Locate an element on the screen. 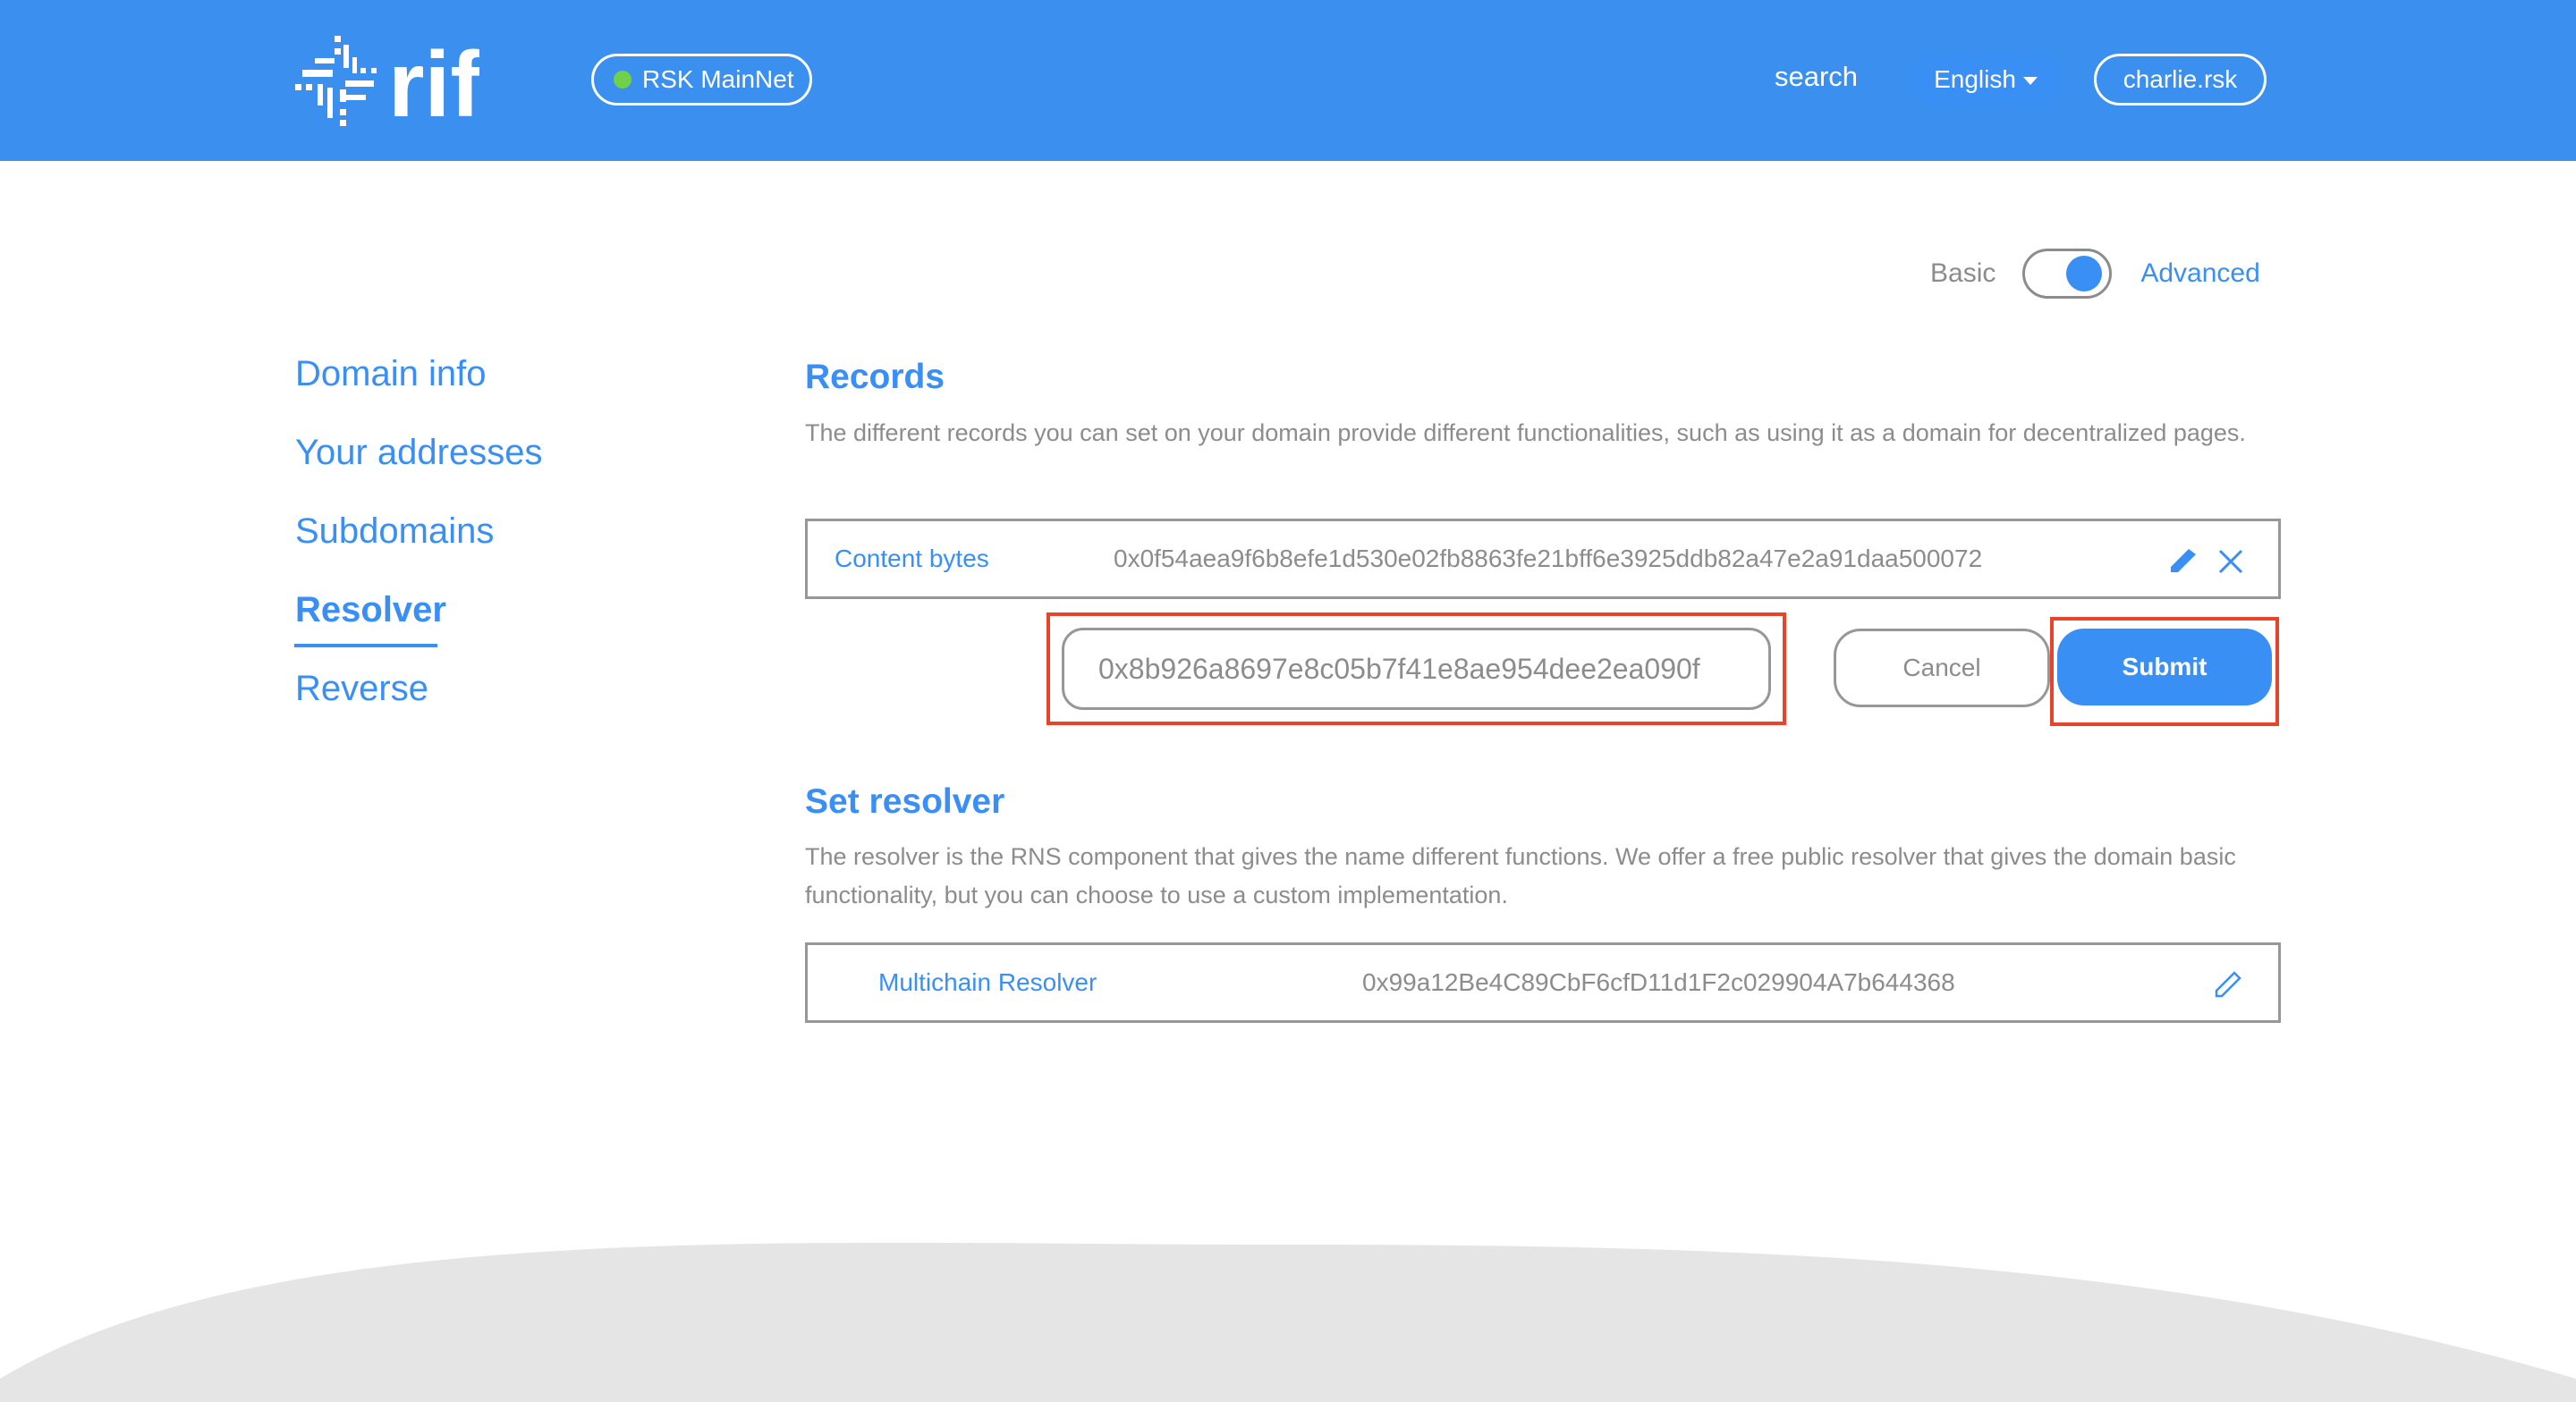 The width and height of the screenshot is (2576, 1402). rif-logo: rif is located at coordinates (385, 81).